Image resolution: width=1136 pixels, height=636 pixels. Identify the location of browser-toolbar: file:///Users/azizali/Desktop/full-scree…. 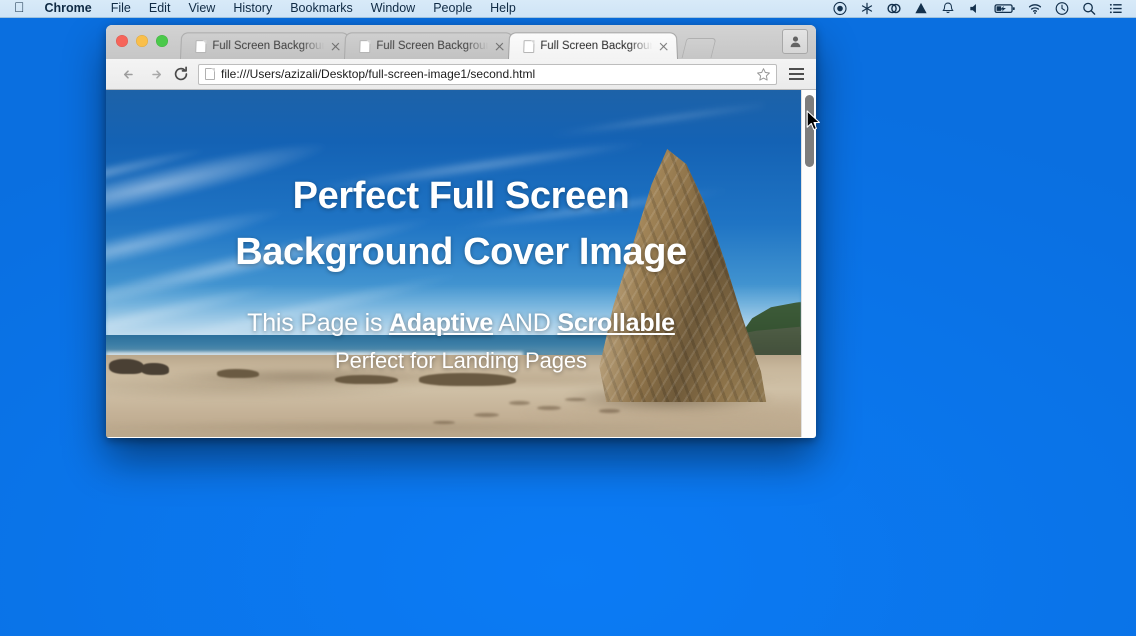
(461, 74).